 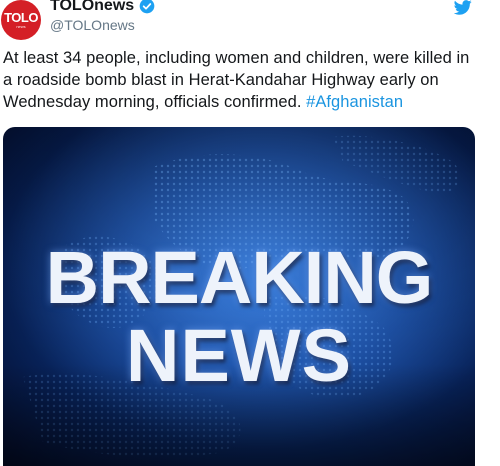 I want to click on display-name: TOLOnews, so click(x=92, y=7).